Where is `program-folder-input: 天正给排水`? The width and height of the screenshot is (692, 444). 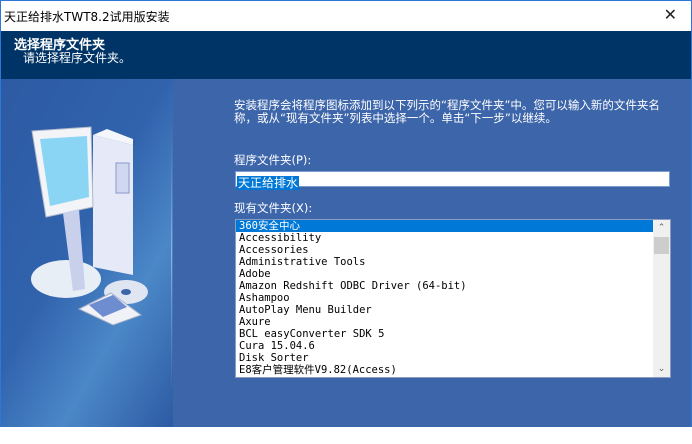 program-folder-input: 天正给排水 is located at coordinates (452, 180).